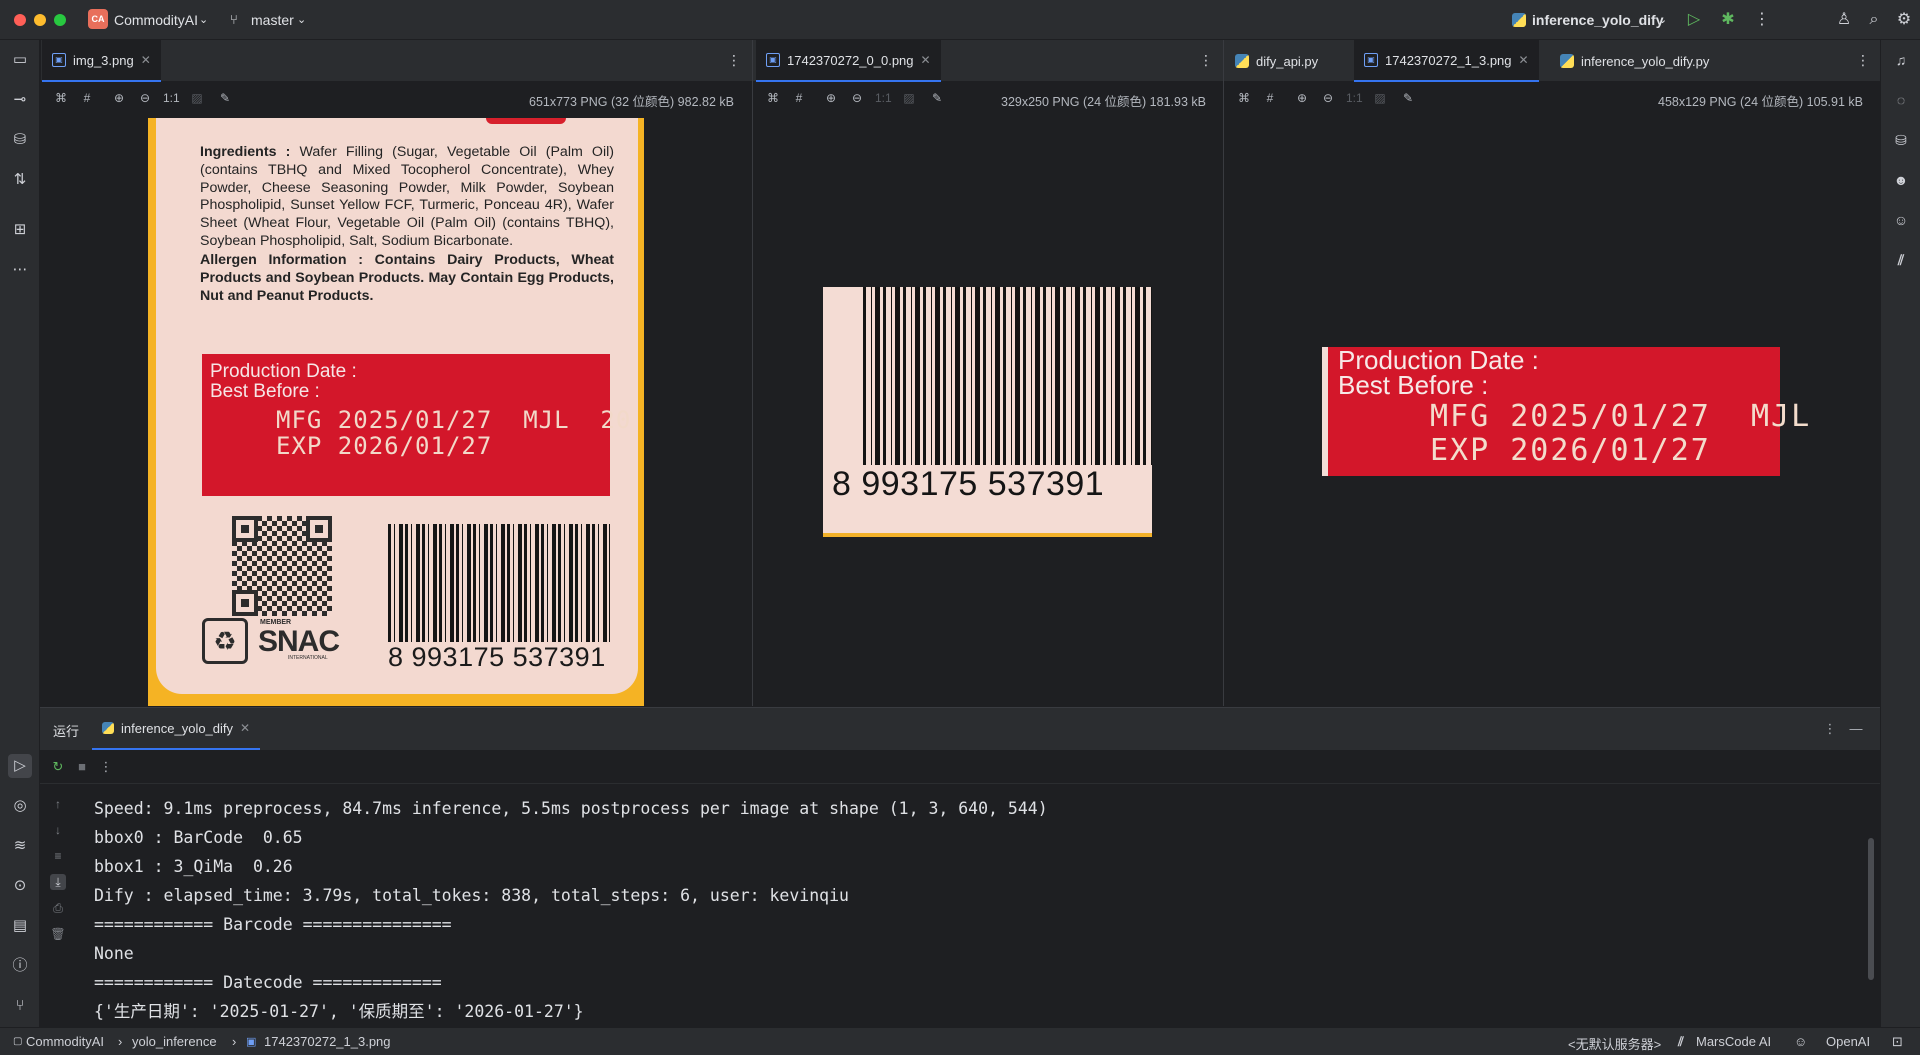  I want to click on search-icon: ⌕, so click(1874, 20).